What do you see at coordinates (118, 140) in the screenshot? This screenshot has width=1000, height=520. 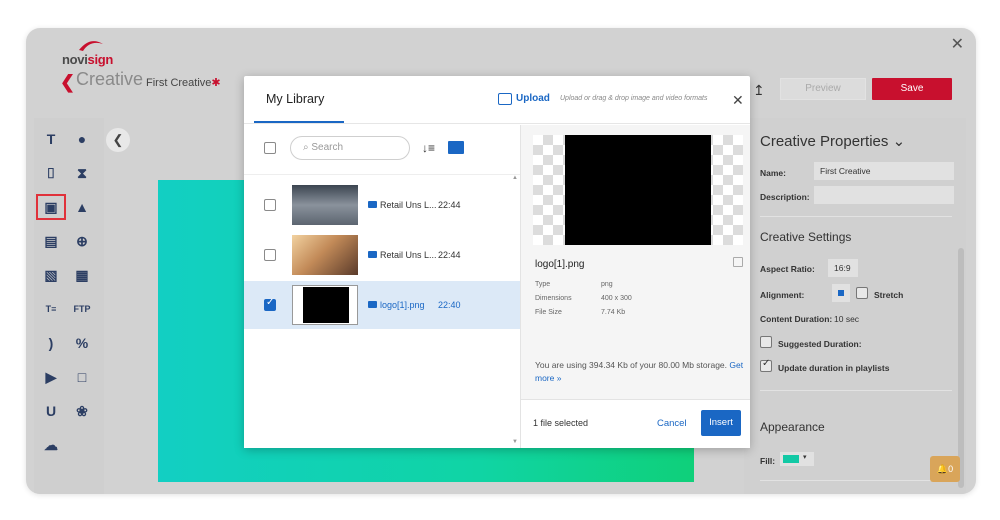 I see `collapse-toolbar-button: ❮` at bounding box center [118, 140].